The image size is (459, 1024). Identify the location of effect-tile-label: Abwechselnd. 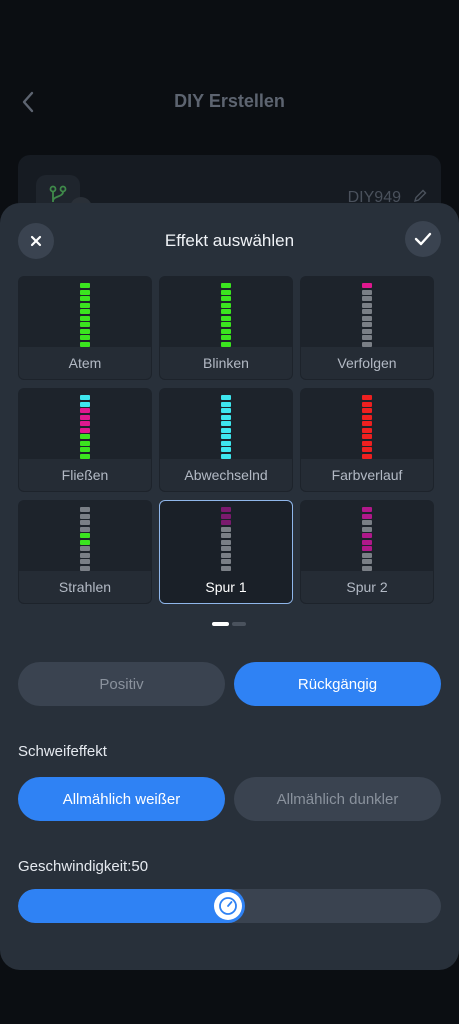
(226, 475).